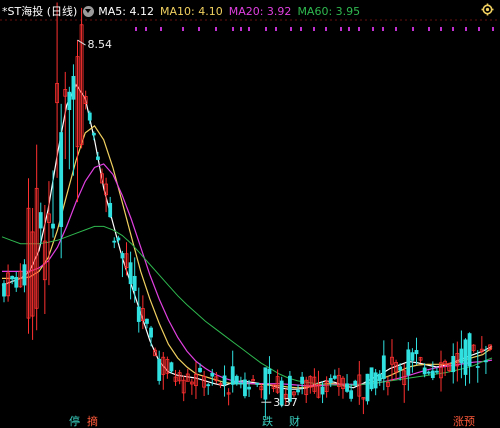  What do you see at coordinates (100, 44) in the screenshot?
I see `high-price-label: 8.54` at bounding box center [100, 44].